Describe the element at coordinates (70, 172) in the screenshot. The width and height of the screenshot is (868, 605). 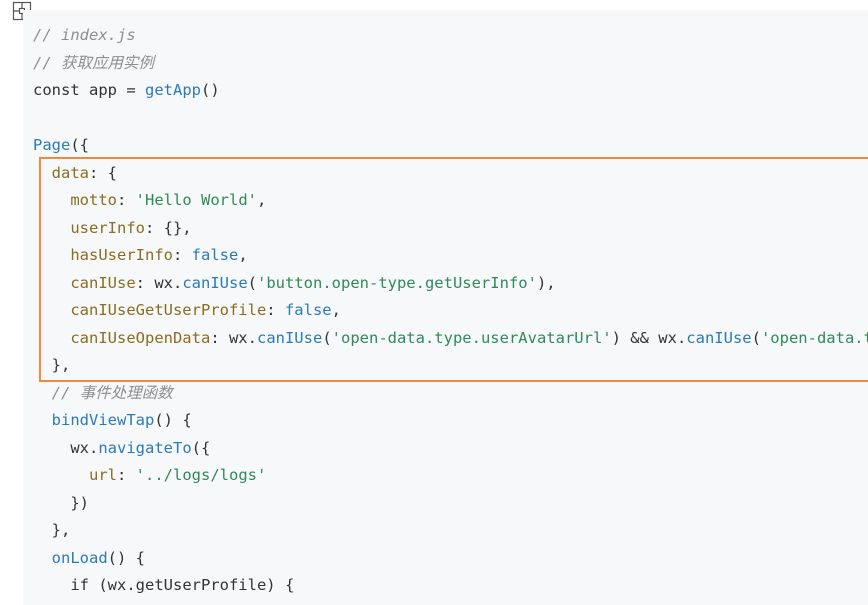
I see `code-token-prop: data` at that location.